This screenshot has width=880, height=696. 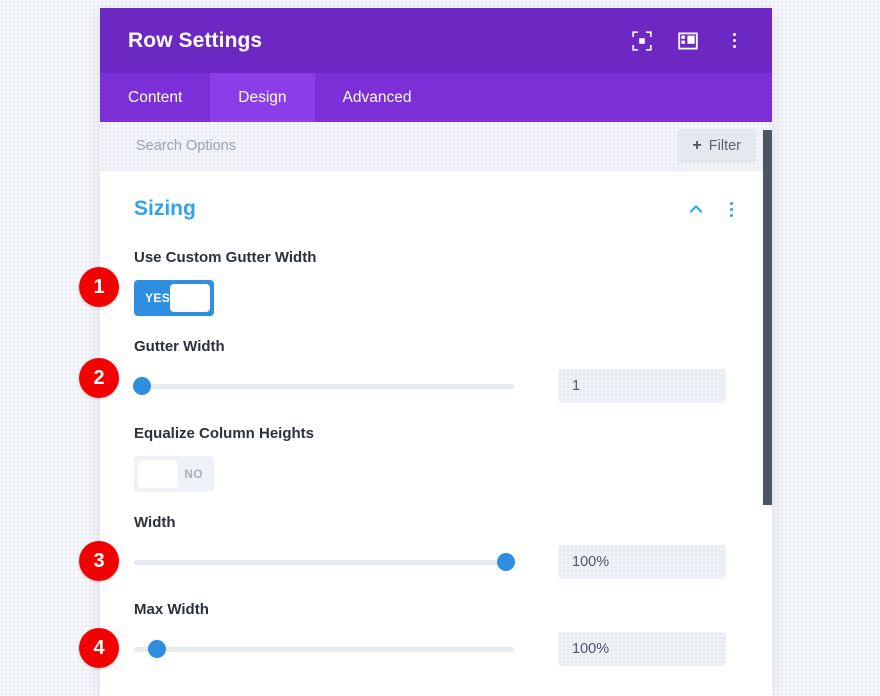 I want to click on filter-button-label: Filter, so click(x=724, y=146).